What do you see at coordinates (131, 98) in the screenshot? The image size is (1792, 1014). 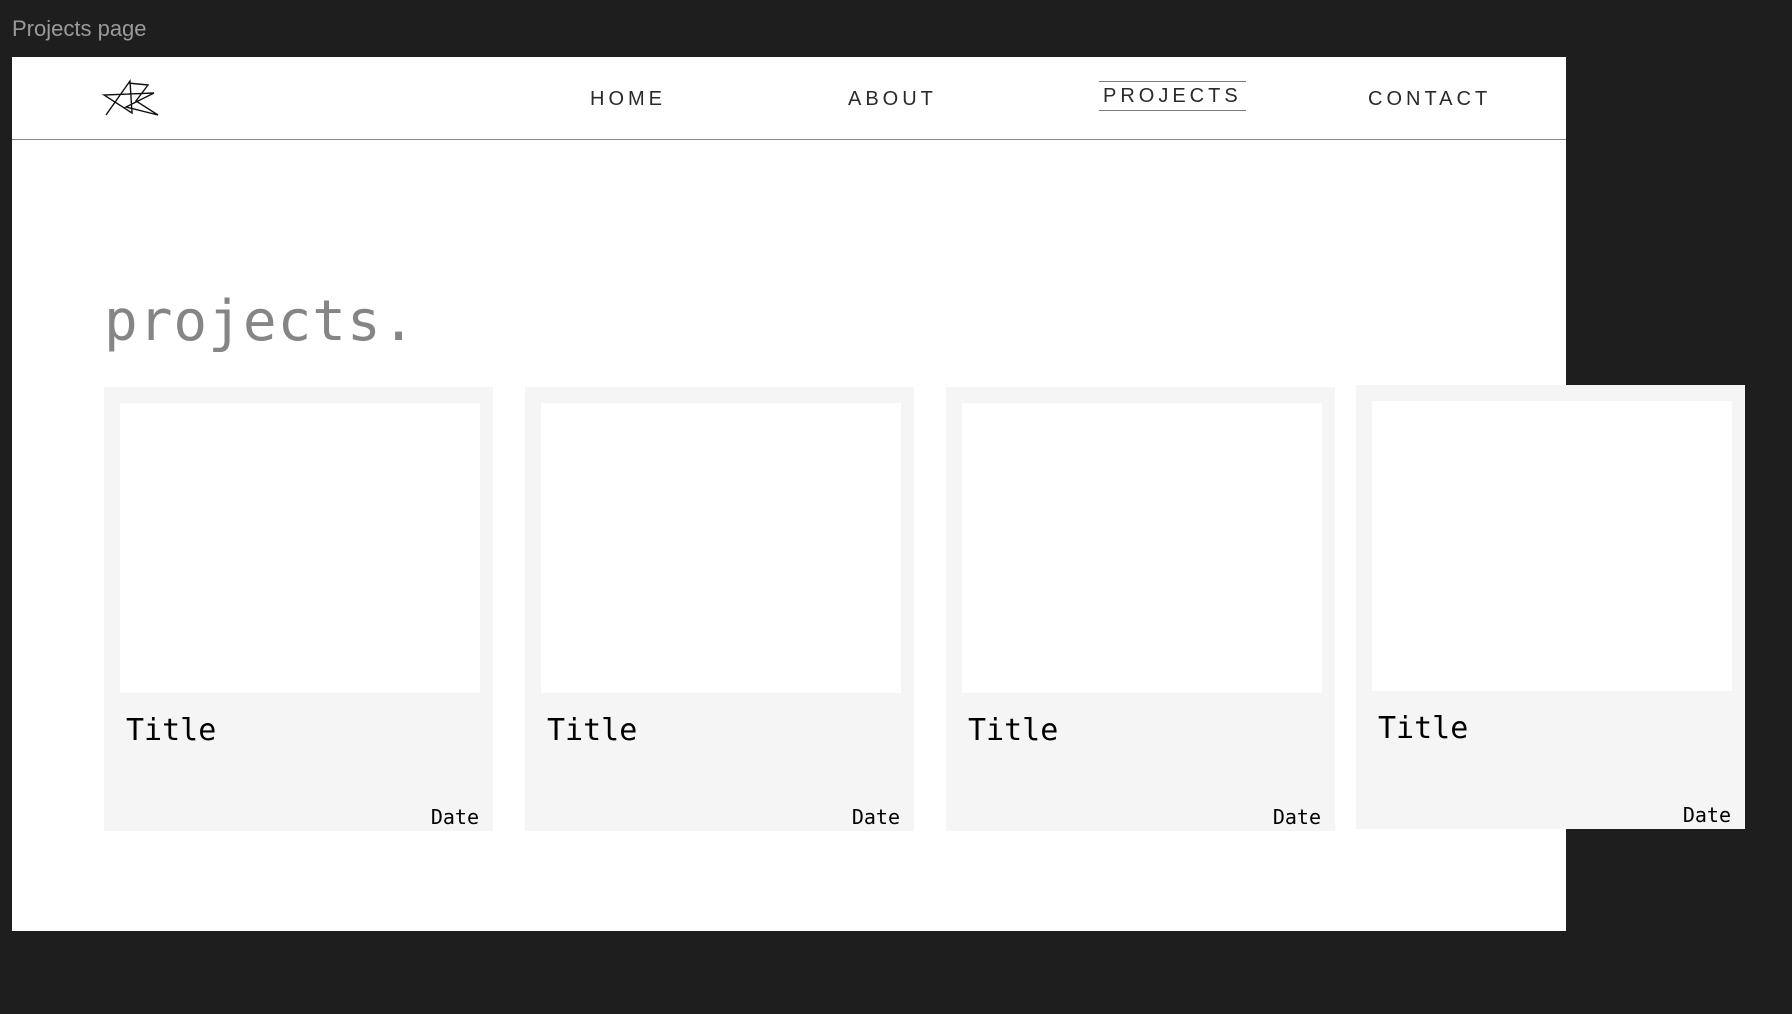 I see `ab-star-logo-icon` at bounding box center [131, 98].